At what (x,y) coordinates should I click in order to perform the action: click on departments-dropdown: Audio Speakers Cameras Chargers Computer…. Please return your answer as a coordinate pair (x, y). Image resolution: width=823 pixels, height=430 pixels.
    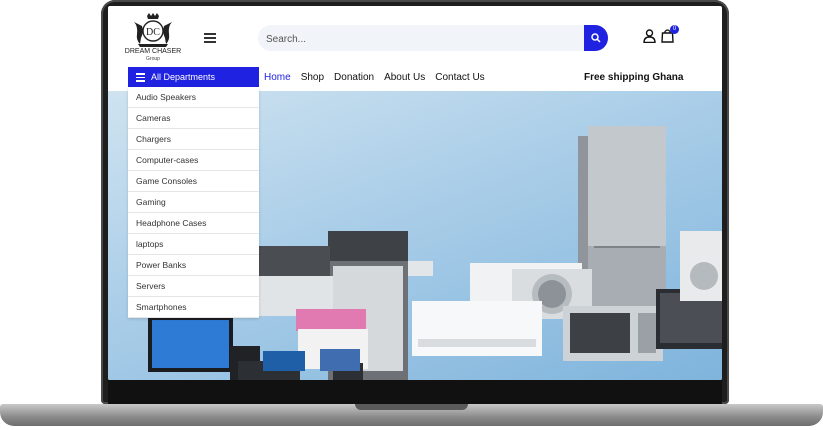
    Looking at the image, I should click on (193, 202).